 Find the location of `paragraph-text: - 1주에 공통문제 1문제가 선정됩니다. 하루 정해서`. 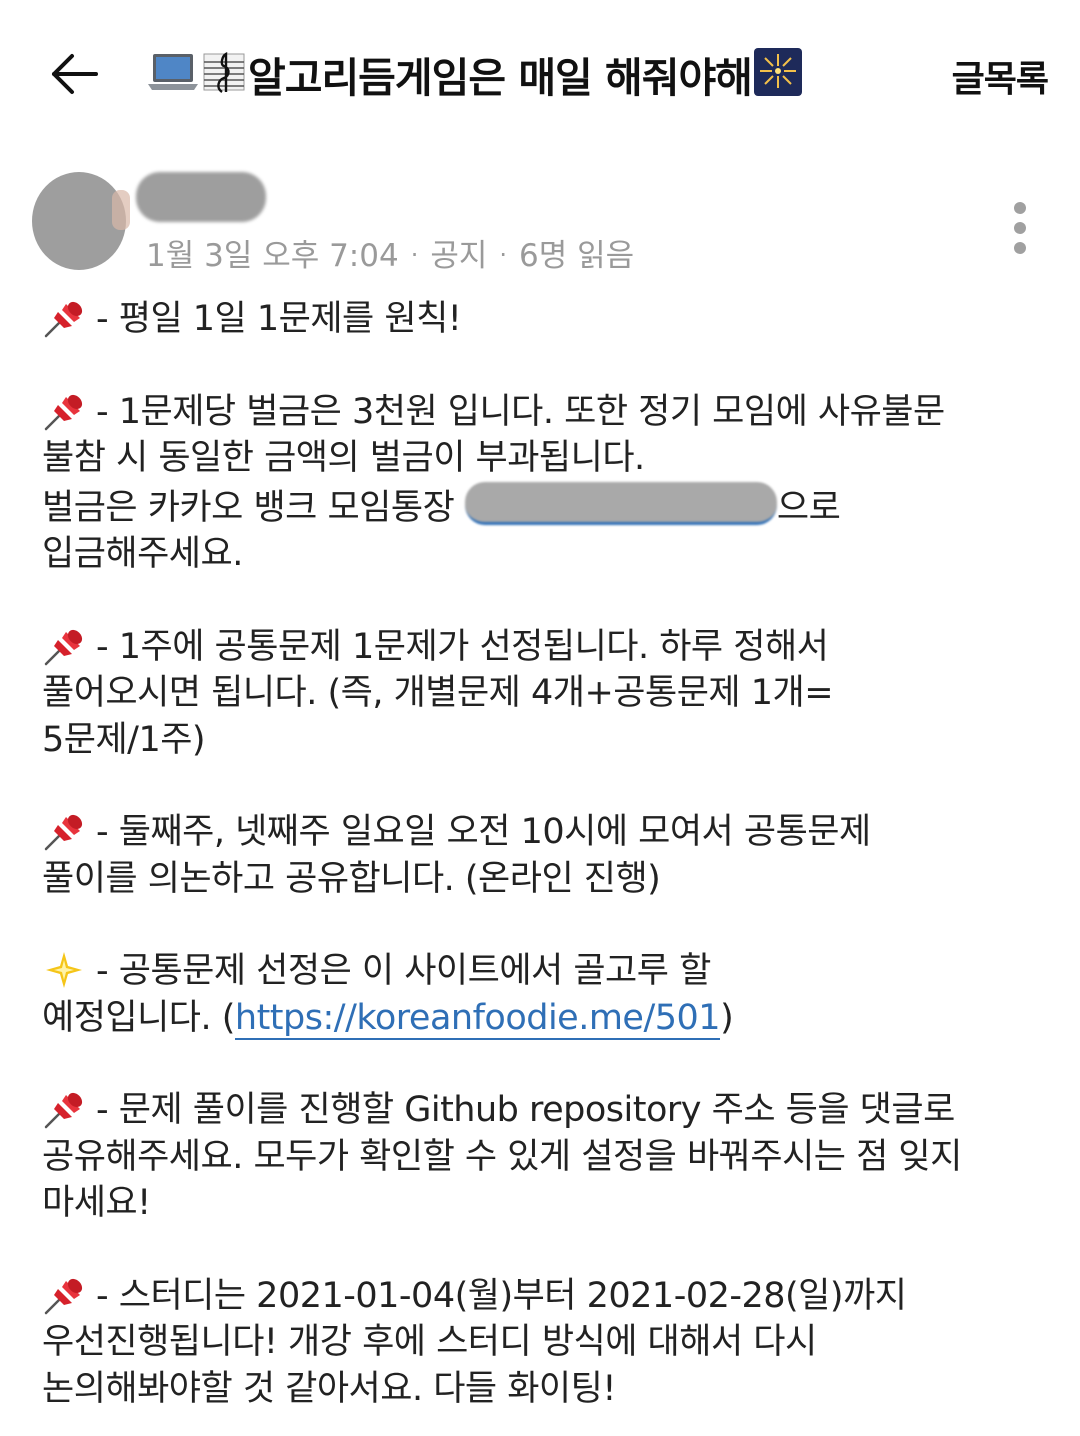

paragraph-text: - 1주에 공통문제 1문제가 선정됩니다. 하루 정해서 is located at coordinates (462, 646).